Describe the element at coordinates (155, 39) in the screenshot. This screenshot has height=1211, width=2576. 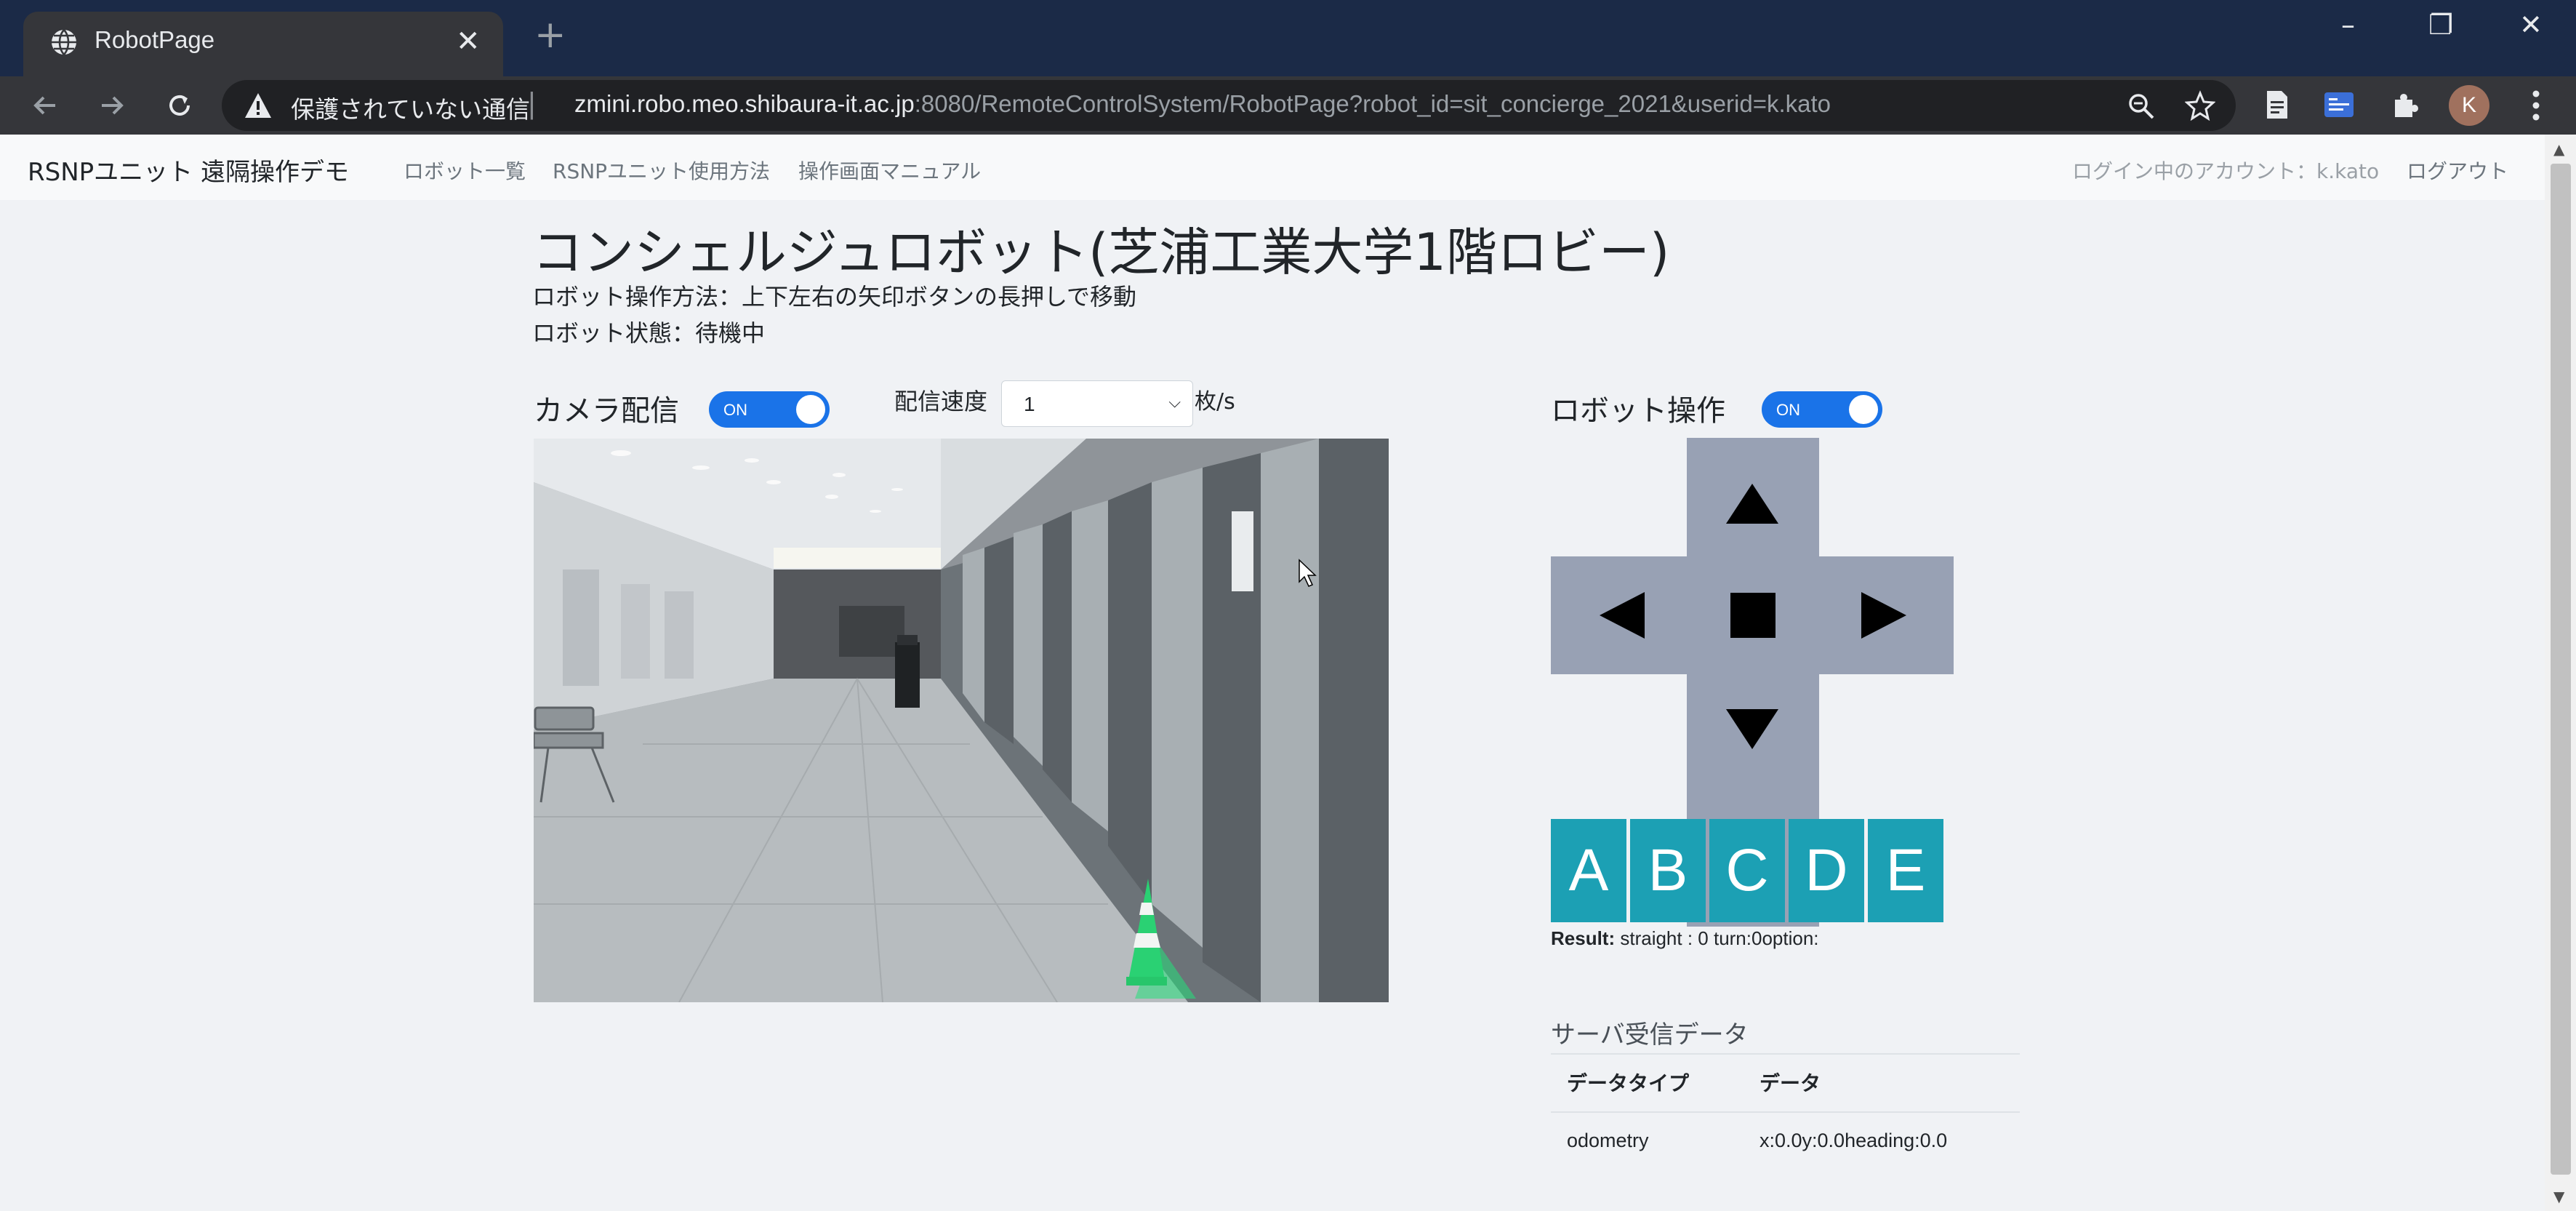
I see `tab-title: RobotPage` at that location.